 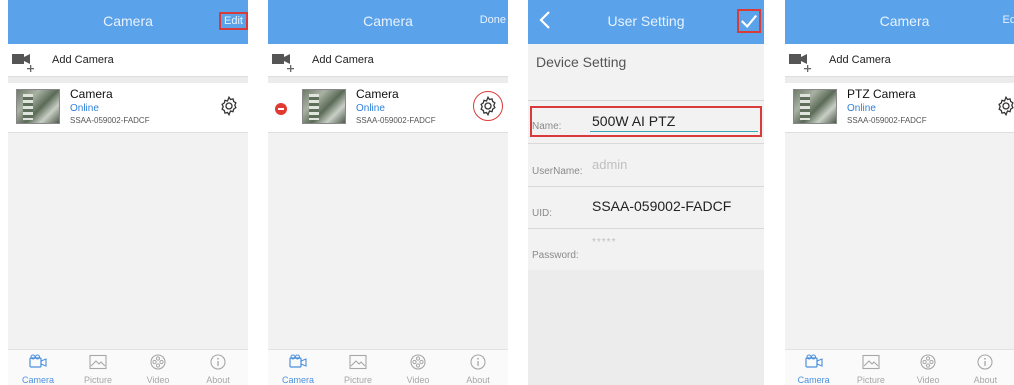 I want to click on username-row: UserName: admin, so click(x=646, y=165).